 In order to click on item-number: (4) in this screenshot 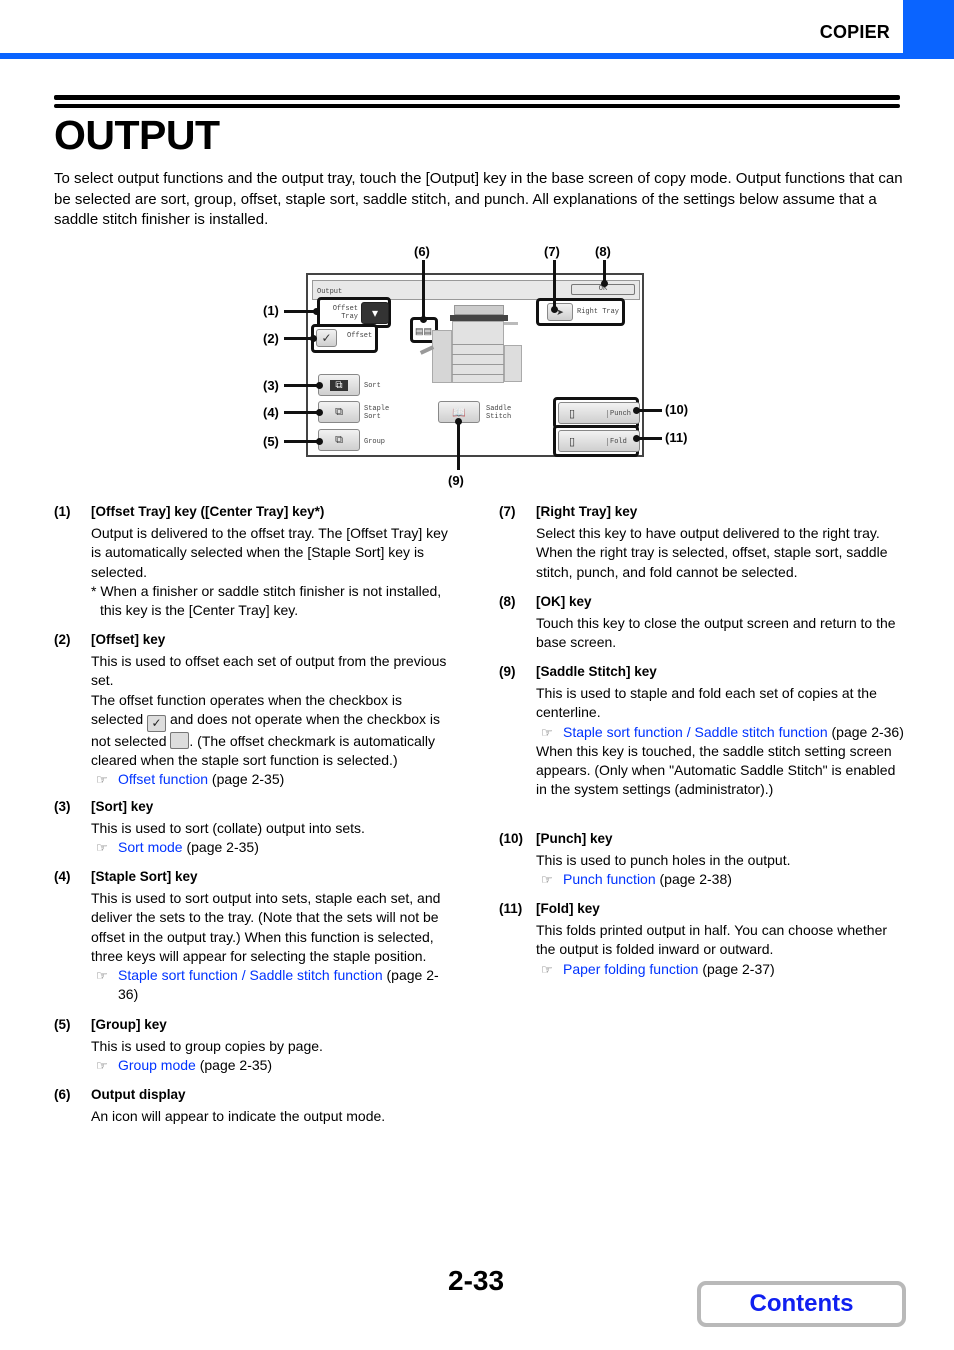, I will do `click(62, 876)`.